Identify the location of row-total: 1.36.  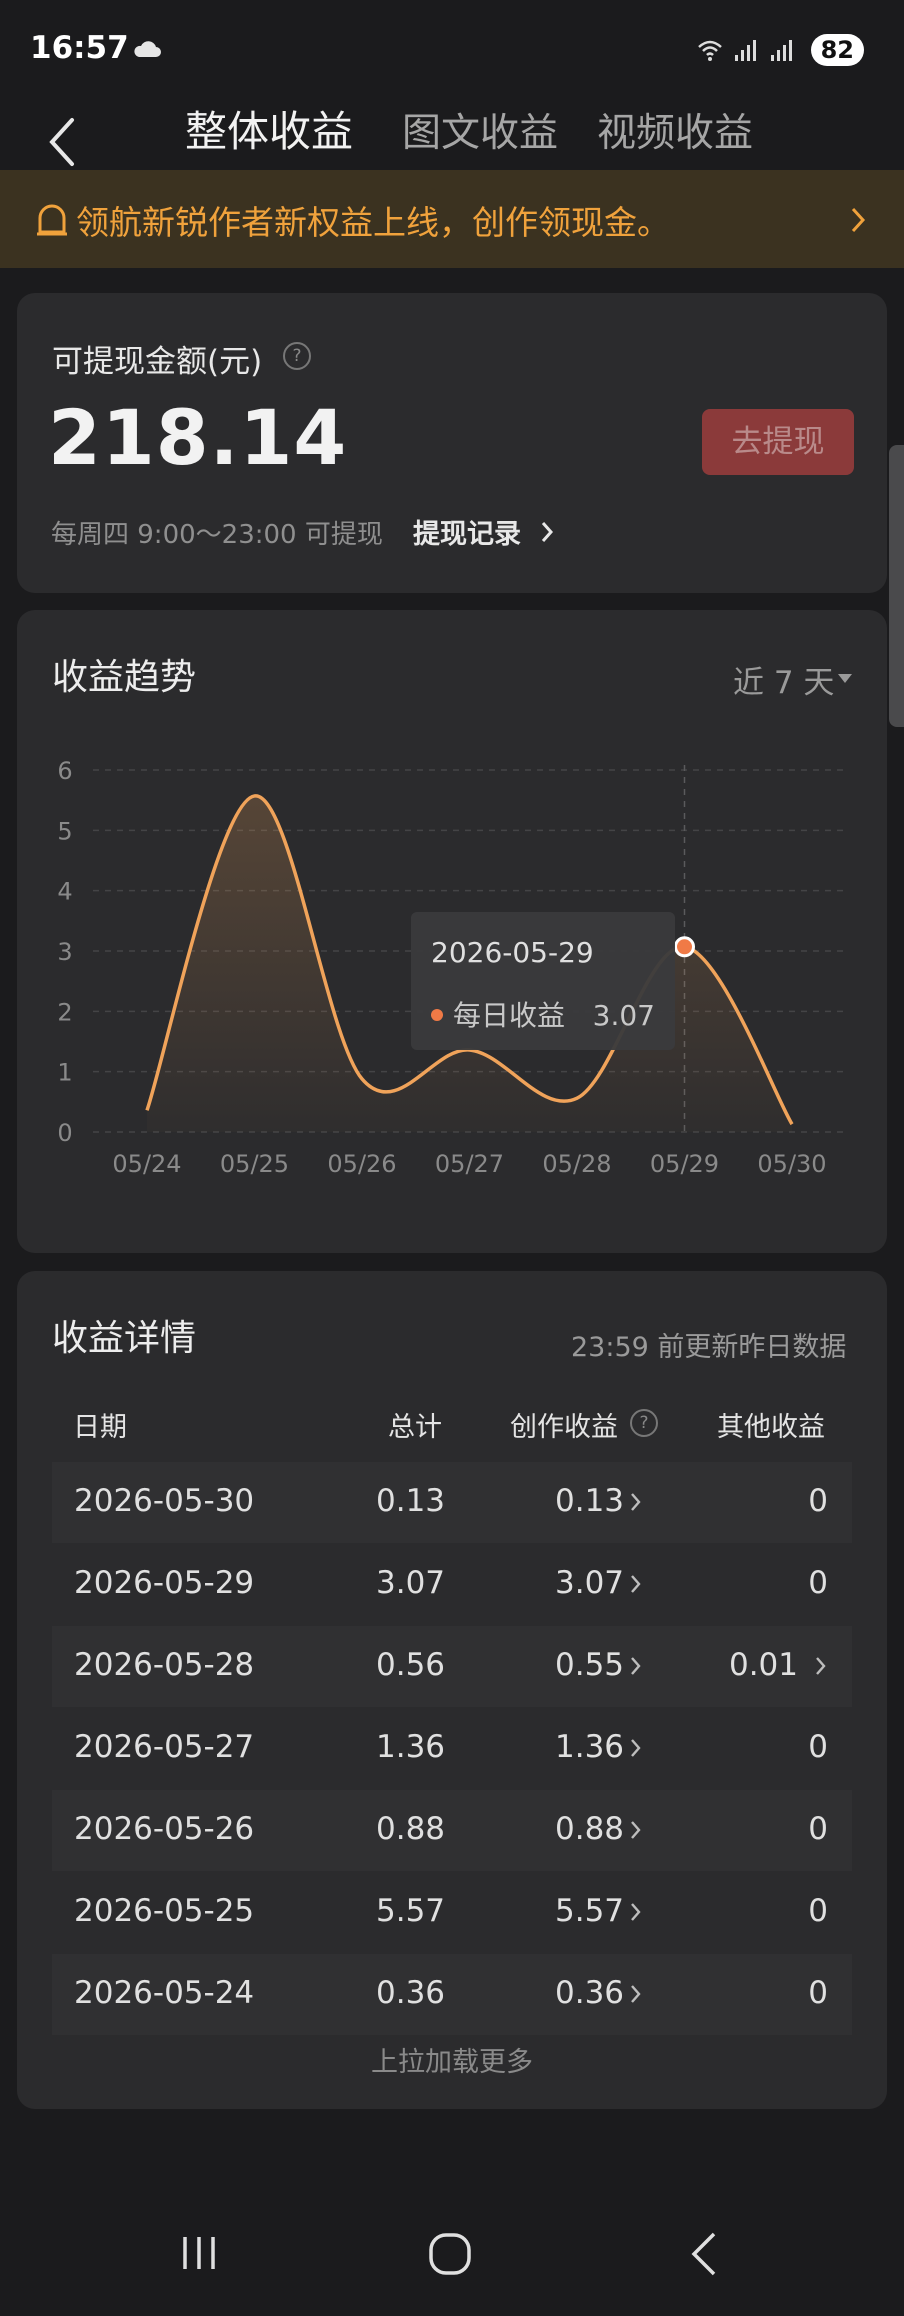
(411, 1747).